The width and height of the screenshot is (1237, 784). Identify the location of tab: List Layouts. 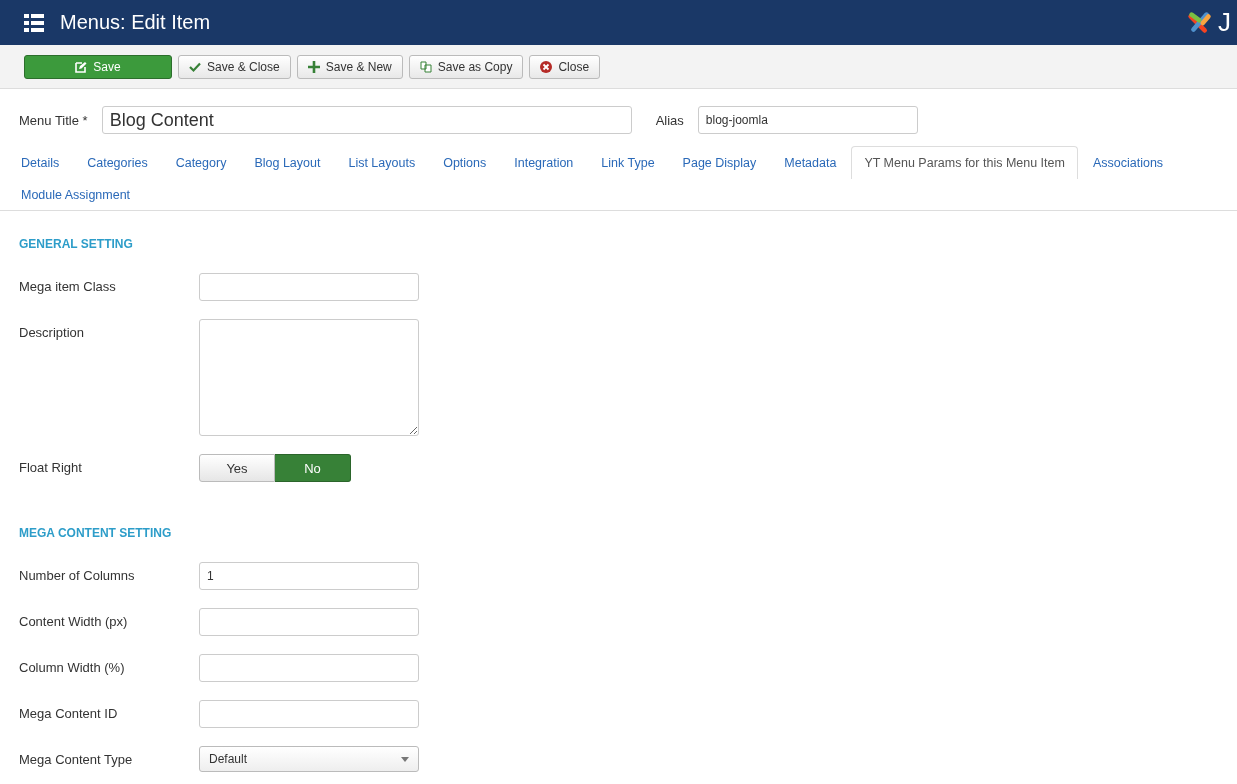
(382, 162).